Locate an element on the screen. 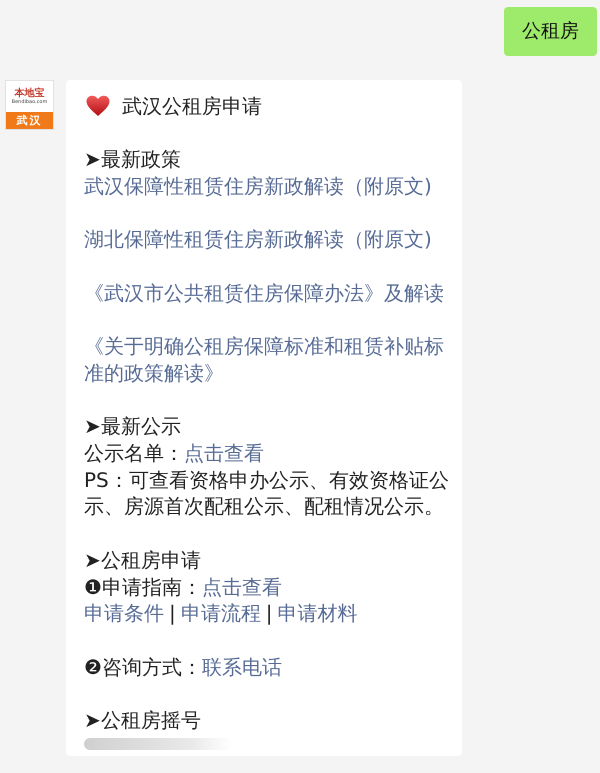  link: 《关于明确公租房保障标准和租赁补贴标准的政策解读》 is located at coordinates (268, 360).